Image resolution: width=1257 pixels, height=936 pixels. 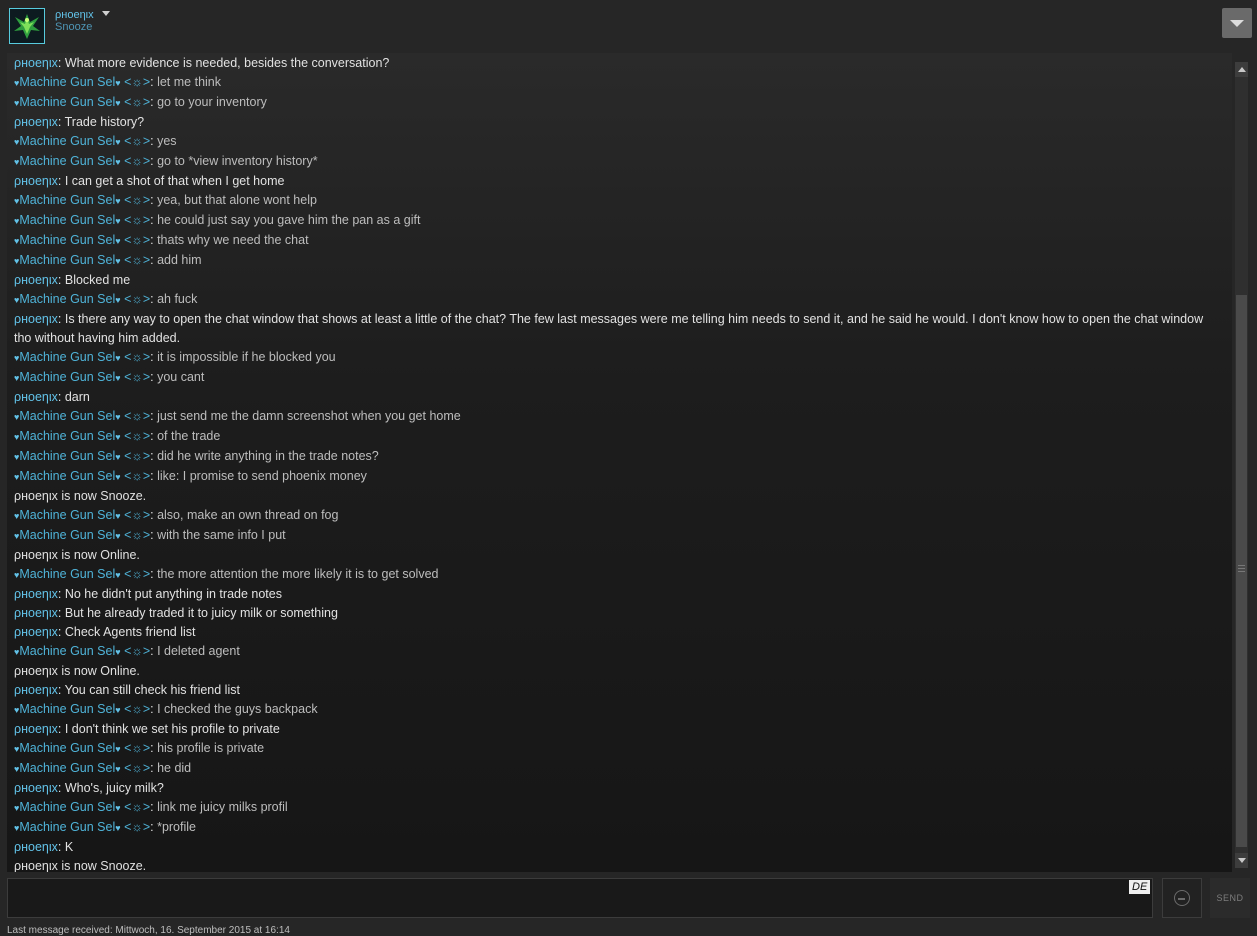 I want to click on chat-message: ♥Machine Gun Sel♥ <☼>: add him, so click(x=108, y=260).